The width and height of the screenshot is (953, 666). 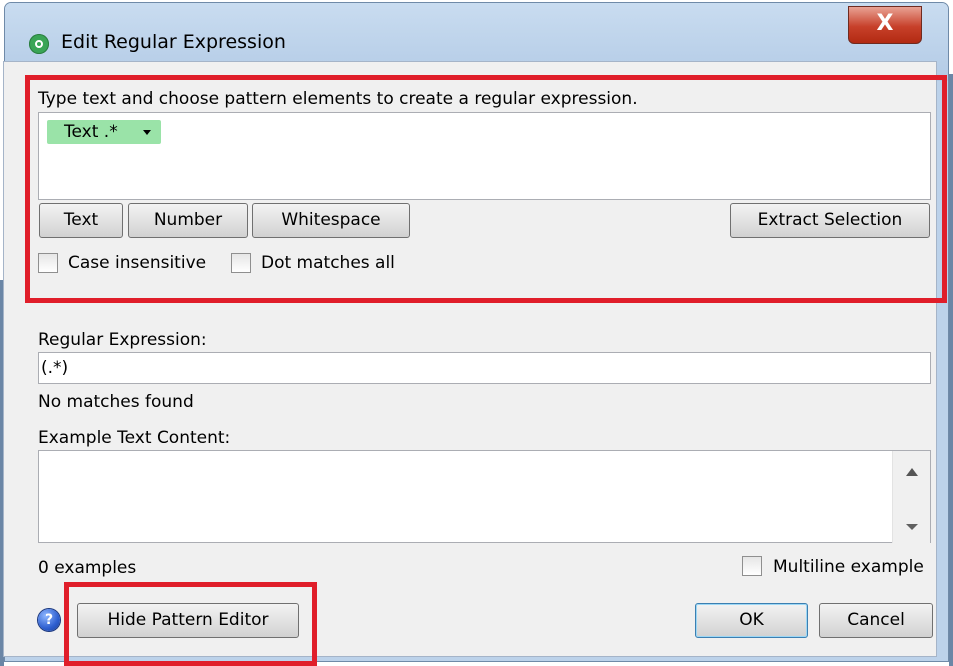 I want to click on number-element-button: Number, so click(x=188, y=220).